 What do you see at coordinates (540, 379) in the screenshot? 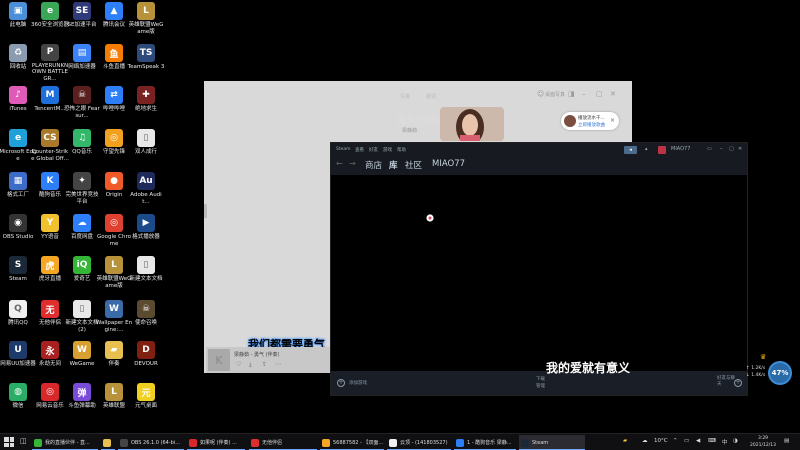
I see `downloads-label: 下载` at bounding box center [540, 379].